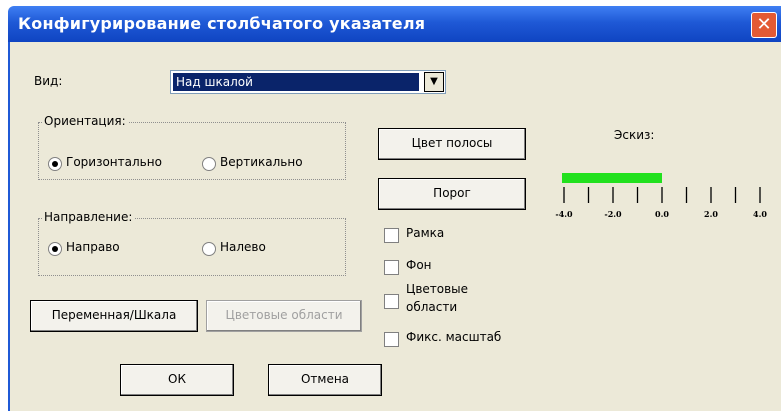 The width and height of the screenshot is (781, 411). I want to click on direction-right-radio, so click(55, 249).